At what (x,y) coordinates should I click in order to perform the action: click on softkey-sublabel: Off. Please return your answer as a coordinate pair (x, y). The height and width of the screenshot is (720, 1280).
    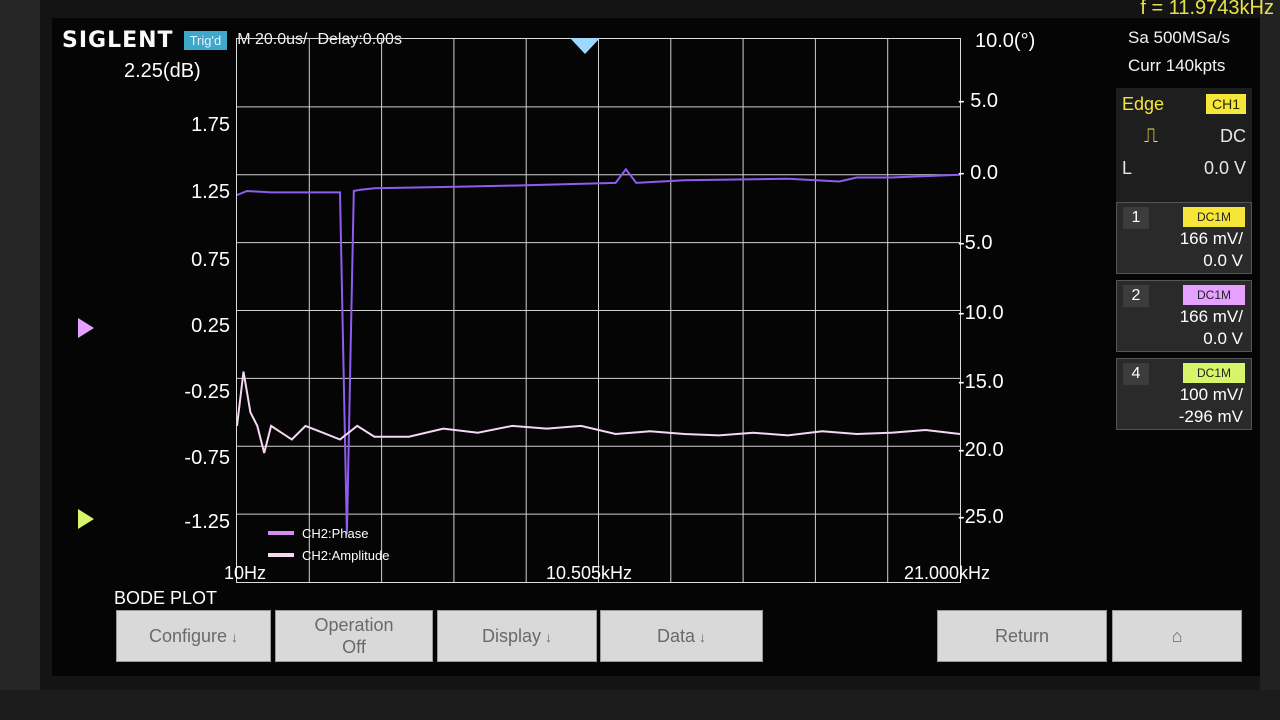
    Looking at the image, I should click on (354, 647).